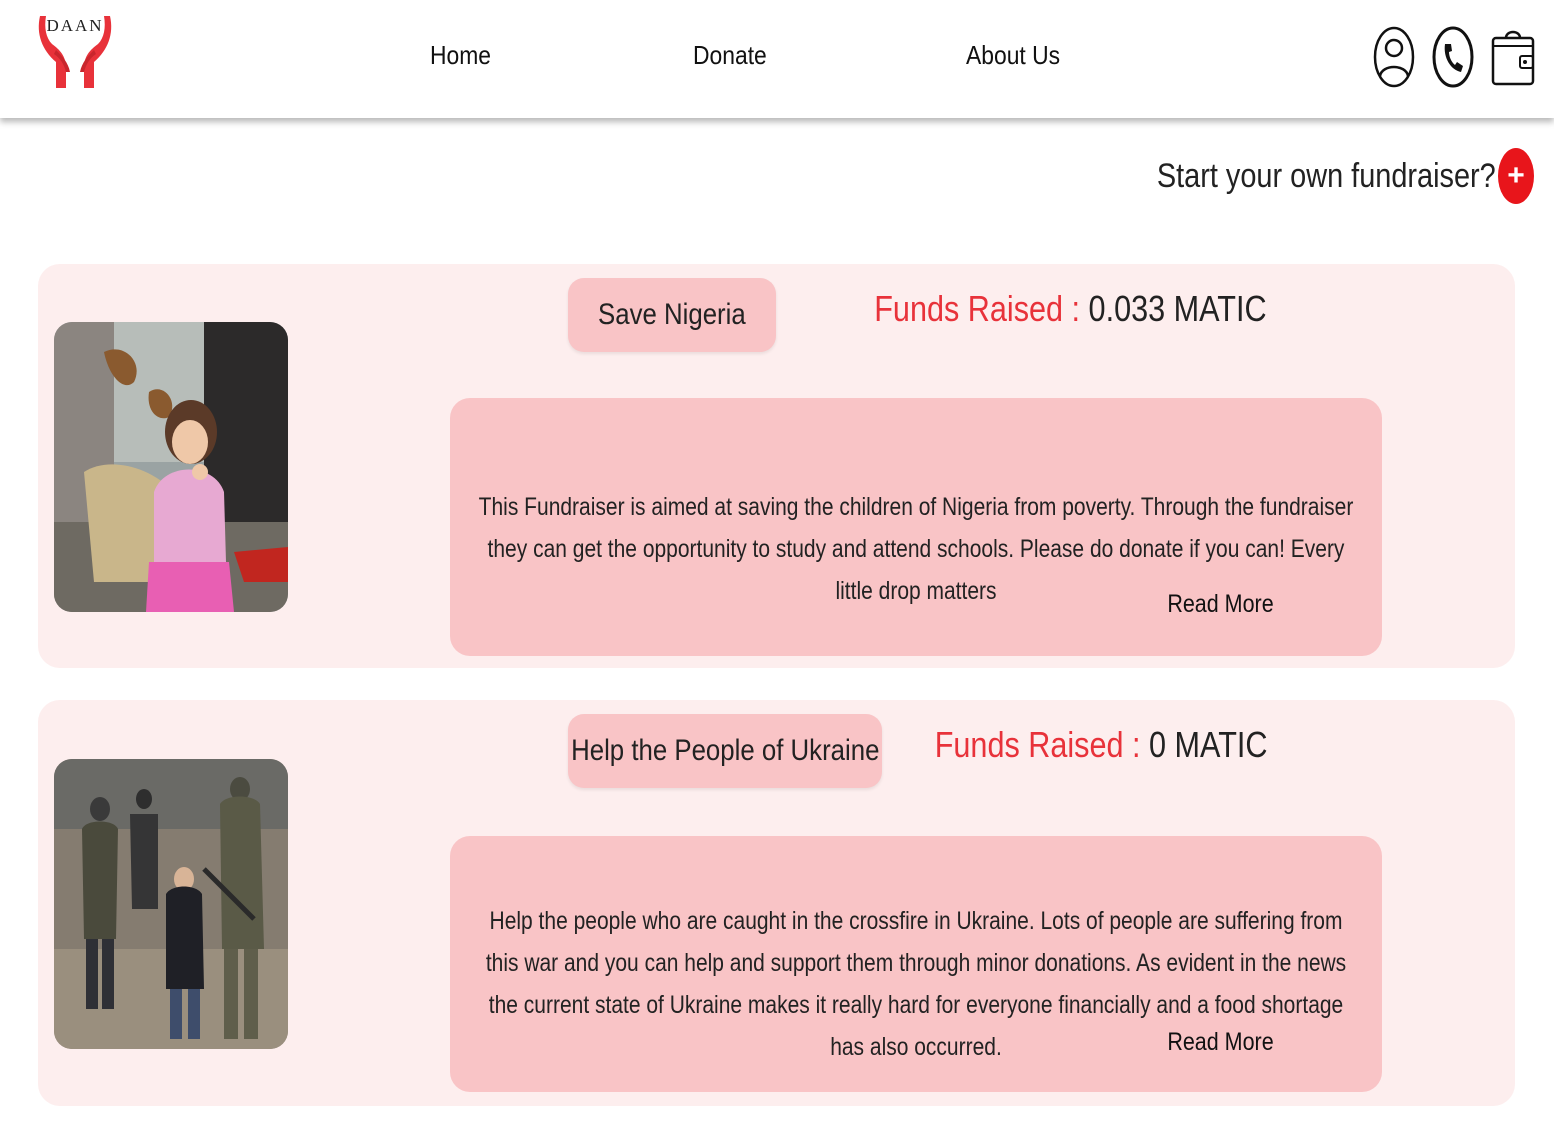 The image size is (1554, 1140). What do you see at coordinates (1394, 57) in the screenshot?
I see `user-icon` at bounding box center [1394, 57].